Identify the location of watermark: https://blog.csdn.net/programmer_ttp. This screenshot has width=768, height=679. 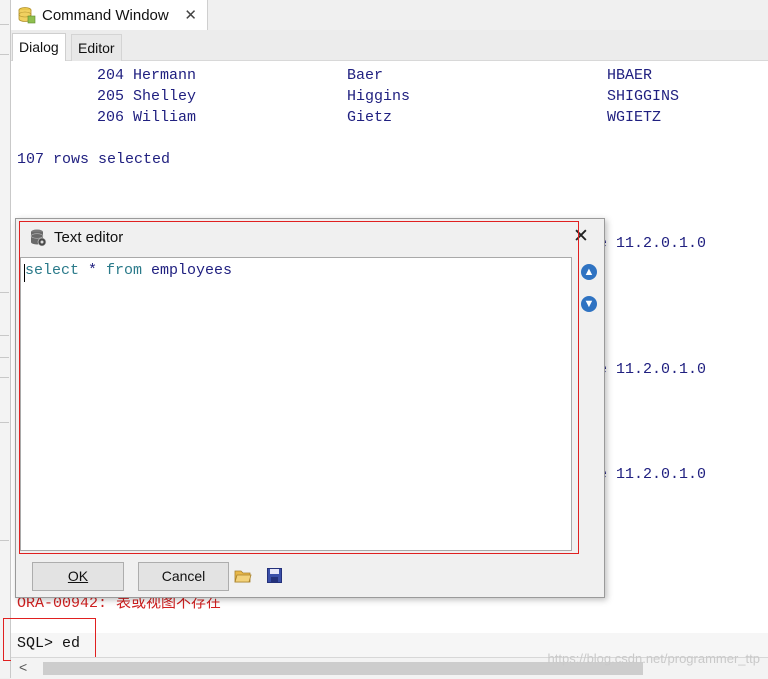
(653, 658).